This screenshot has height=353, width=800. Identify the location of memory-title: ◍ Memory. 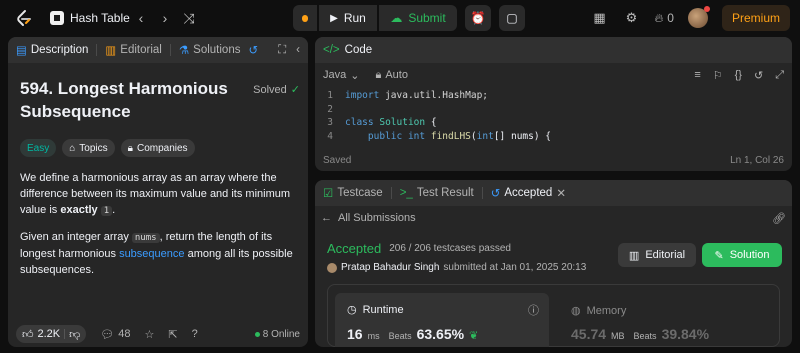
(599, 311).